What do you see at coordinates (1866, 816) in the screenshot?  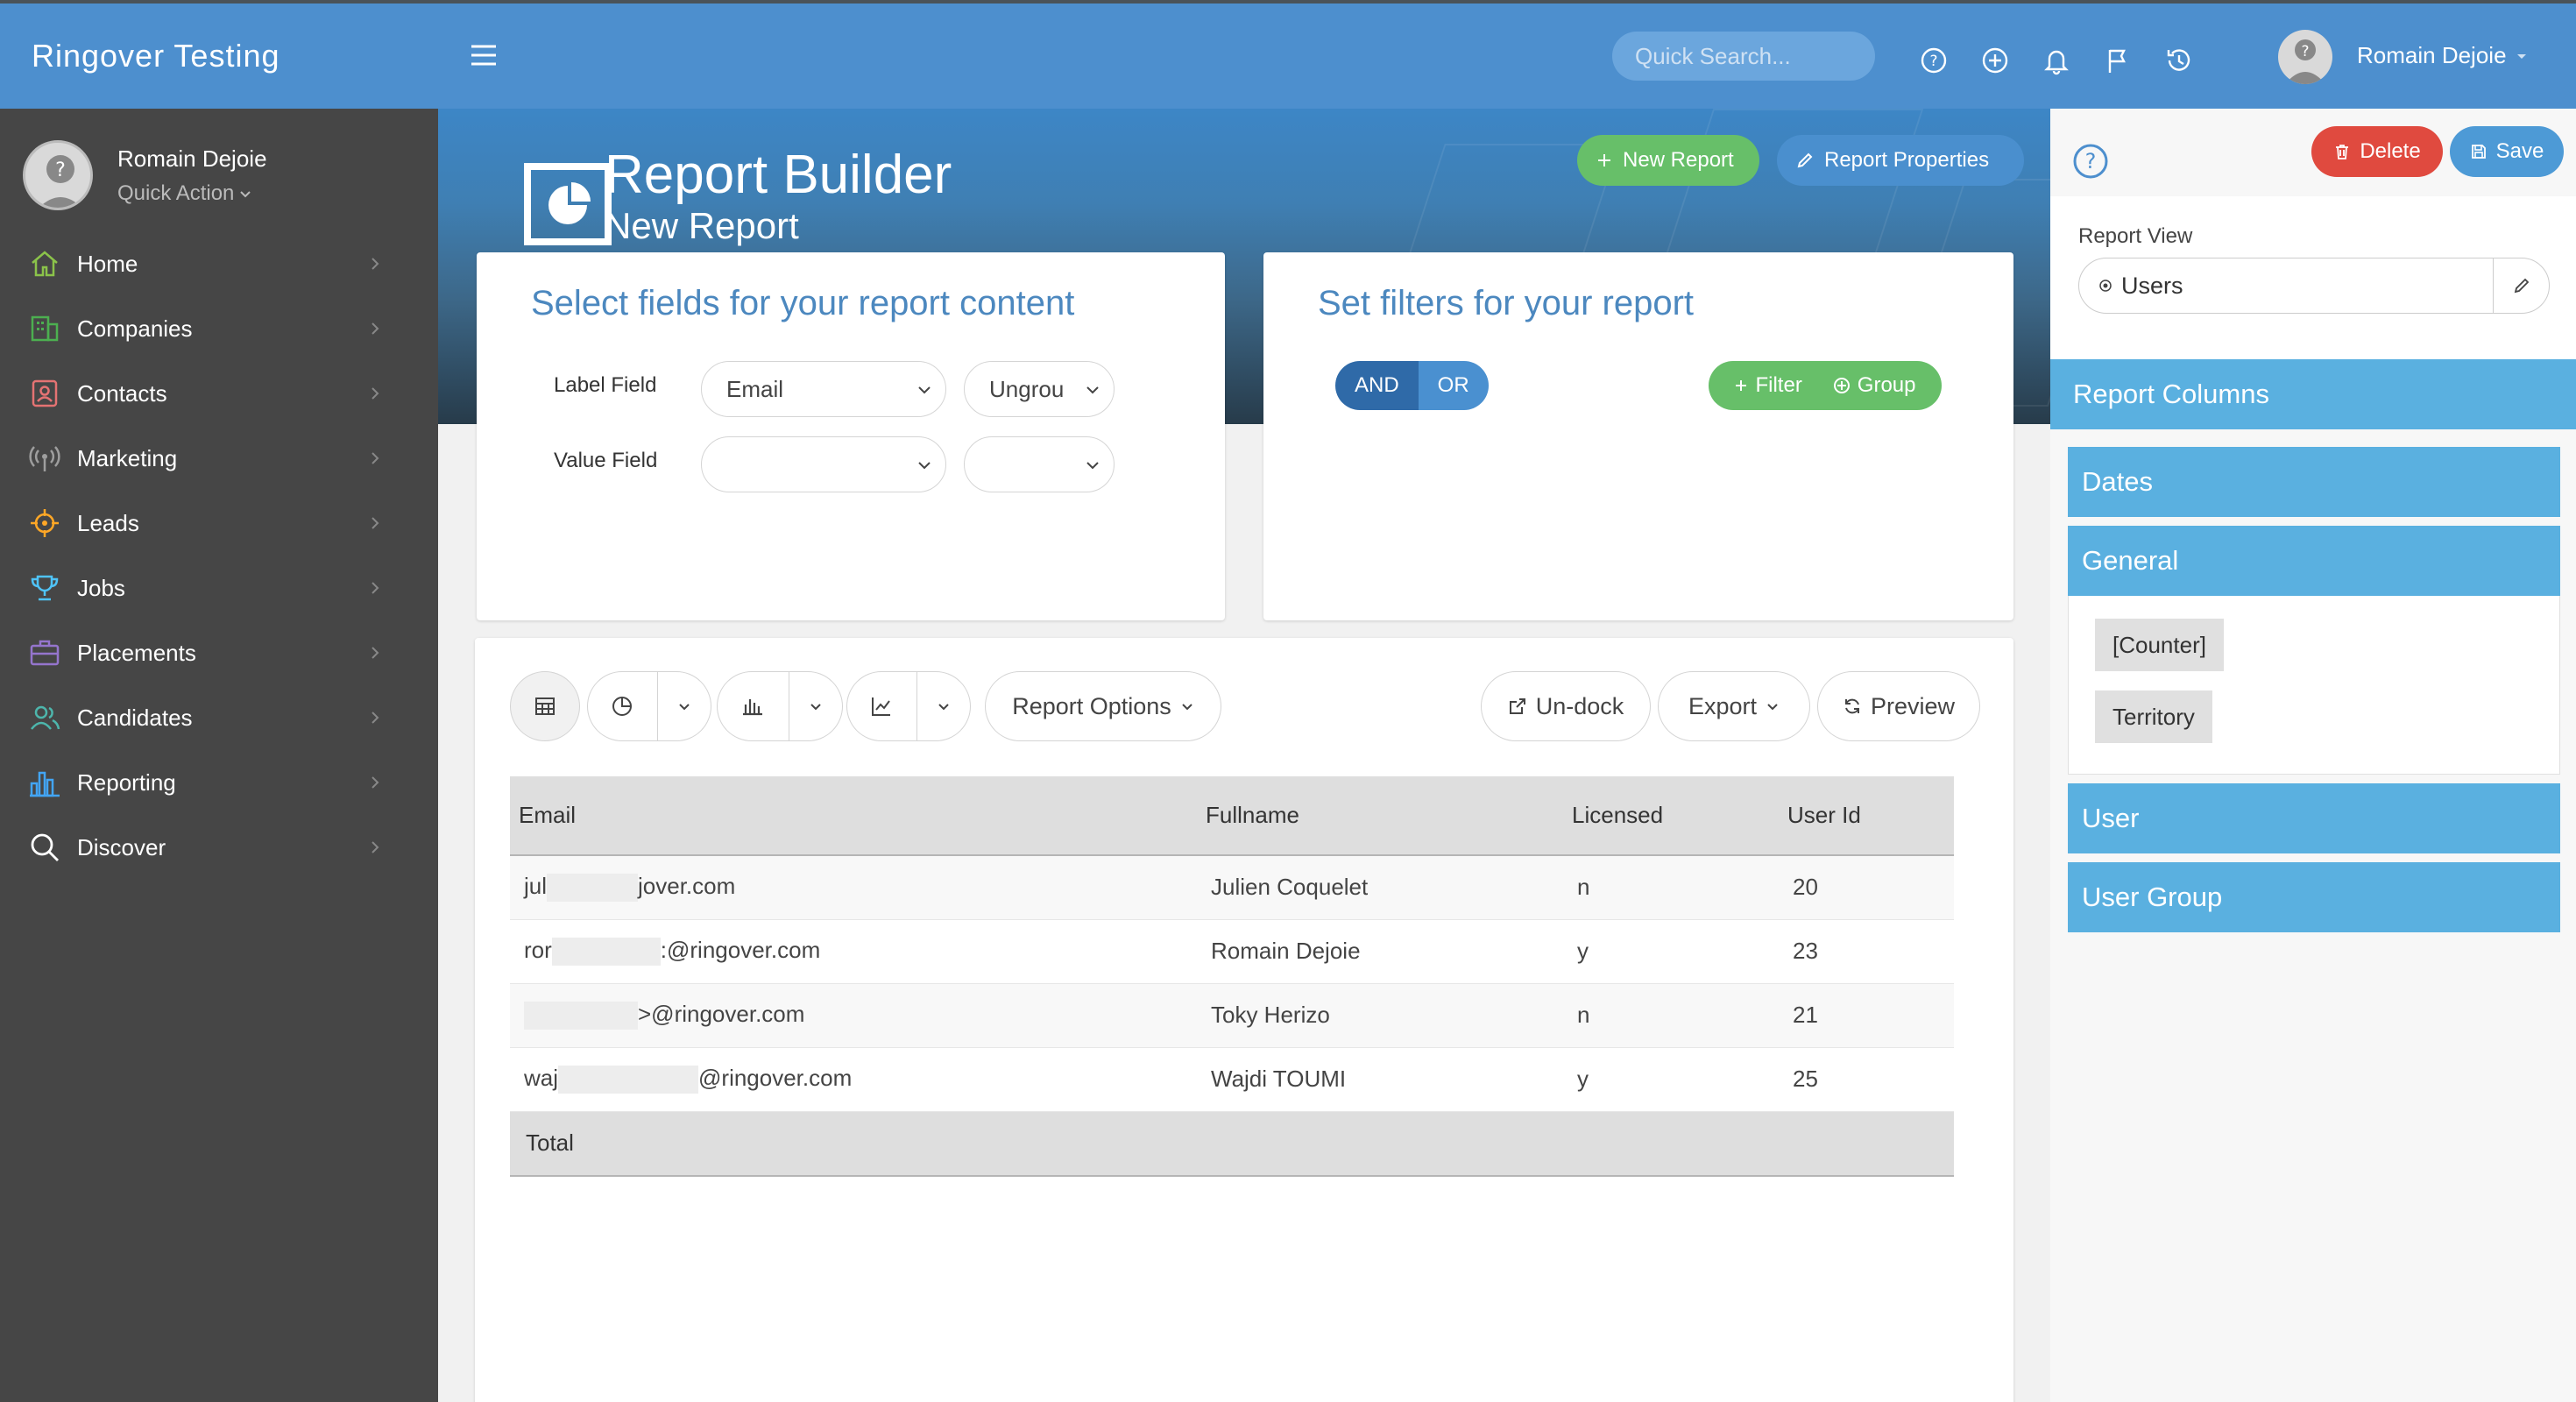 I see `column-header: User Id` at bounding box center [1866, 816].